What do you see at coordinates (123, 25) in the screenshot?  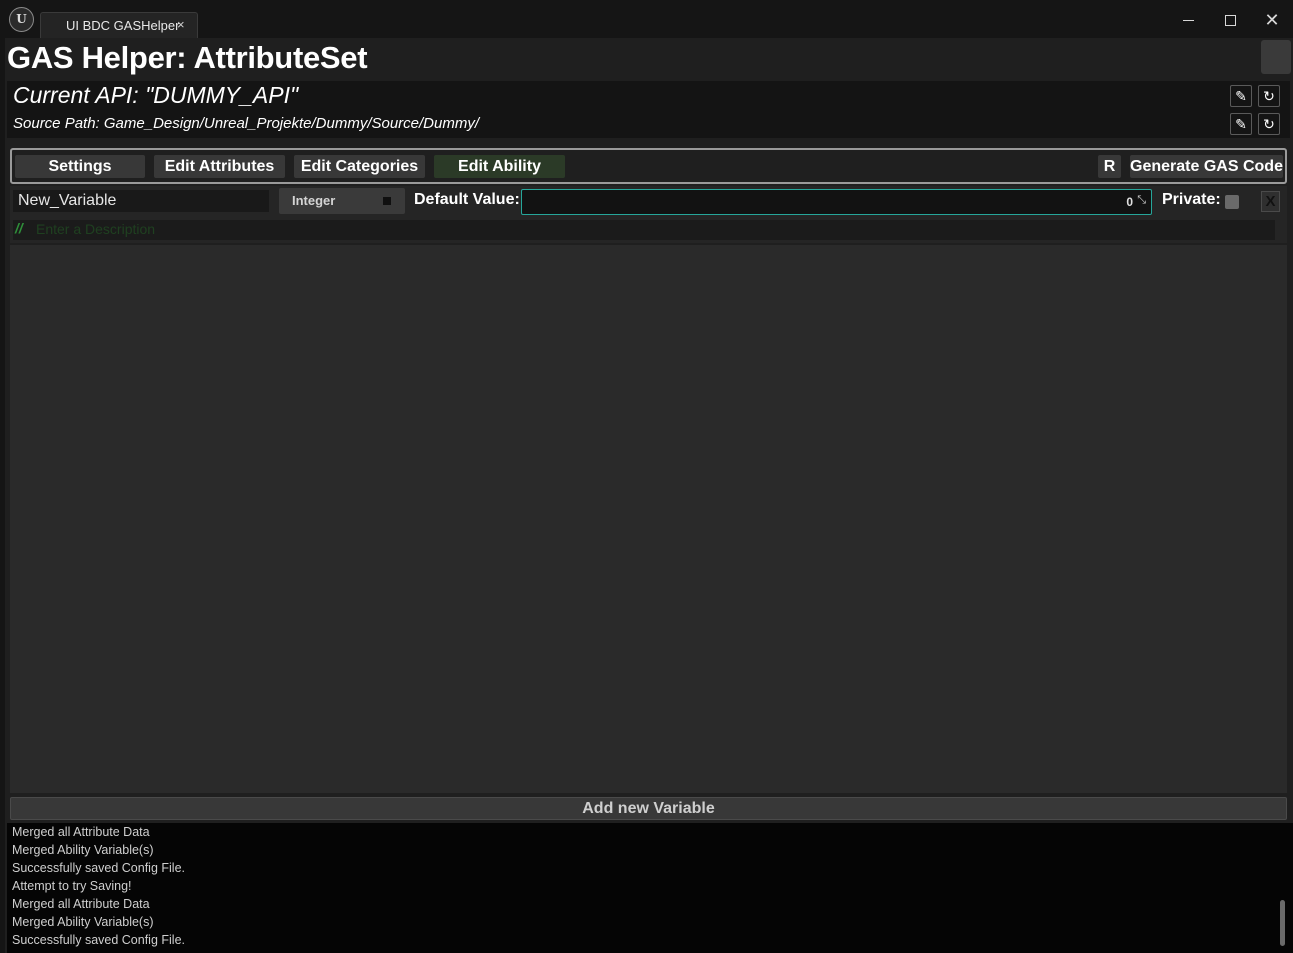 I see `tab-title: UI BDC GASHelper` at bounding box center [123, 25].